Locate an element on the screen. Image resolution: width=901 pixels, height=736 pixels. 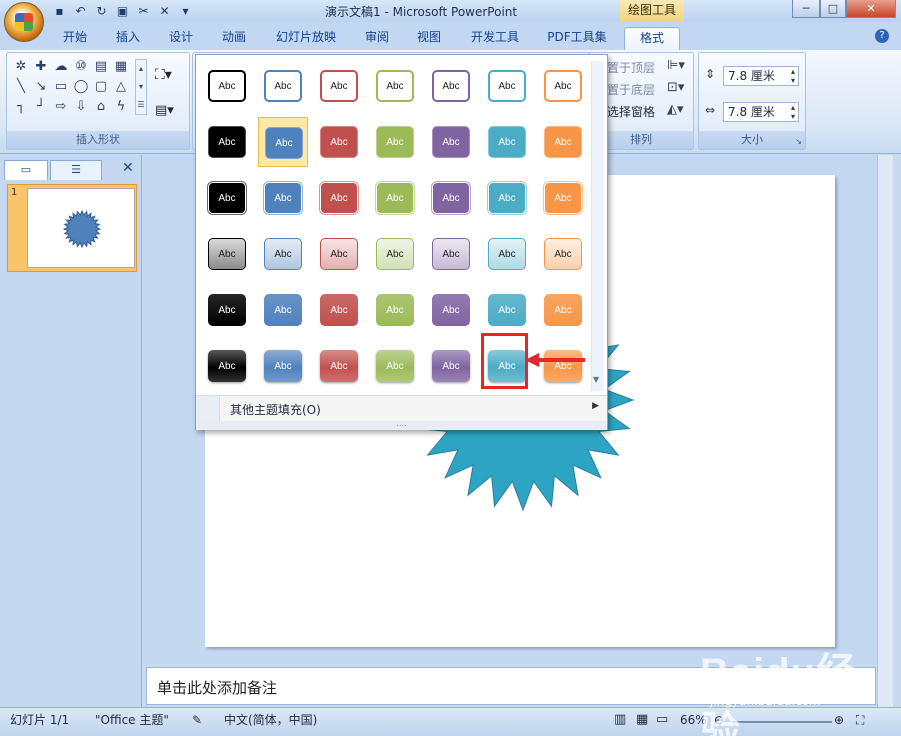
close-button: ✕ is located at coordinates (871, 9).